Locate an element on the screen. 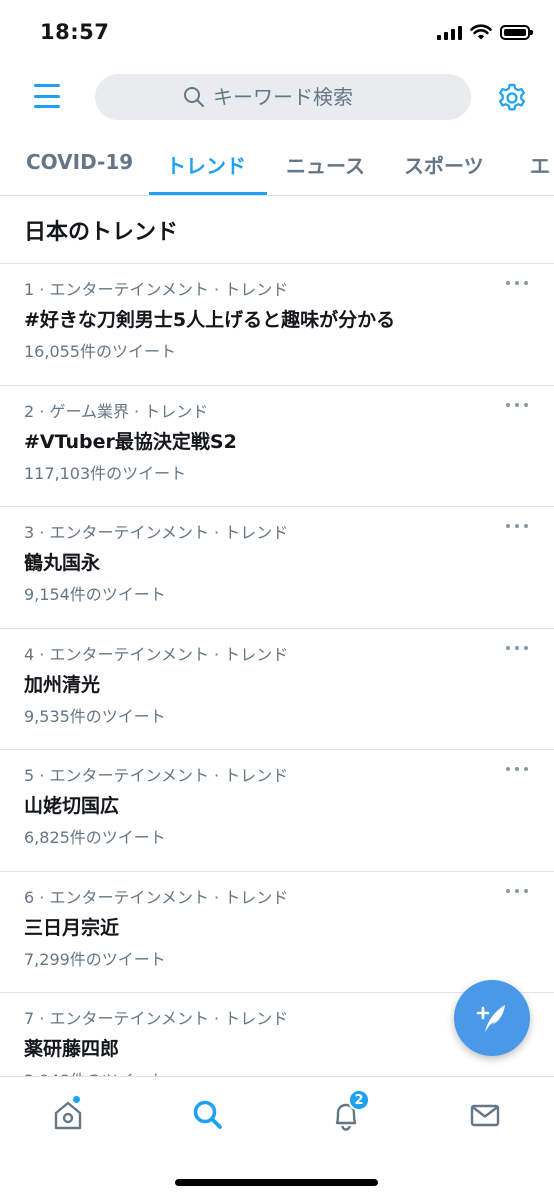 Image resolution: width=554 pixels, height=1199 pixels. trend-item: 6 · エンターテインメント · トレンド 三日月宗近 7,299件のツイート is located at coordinates (277, 932).